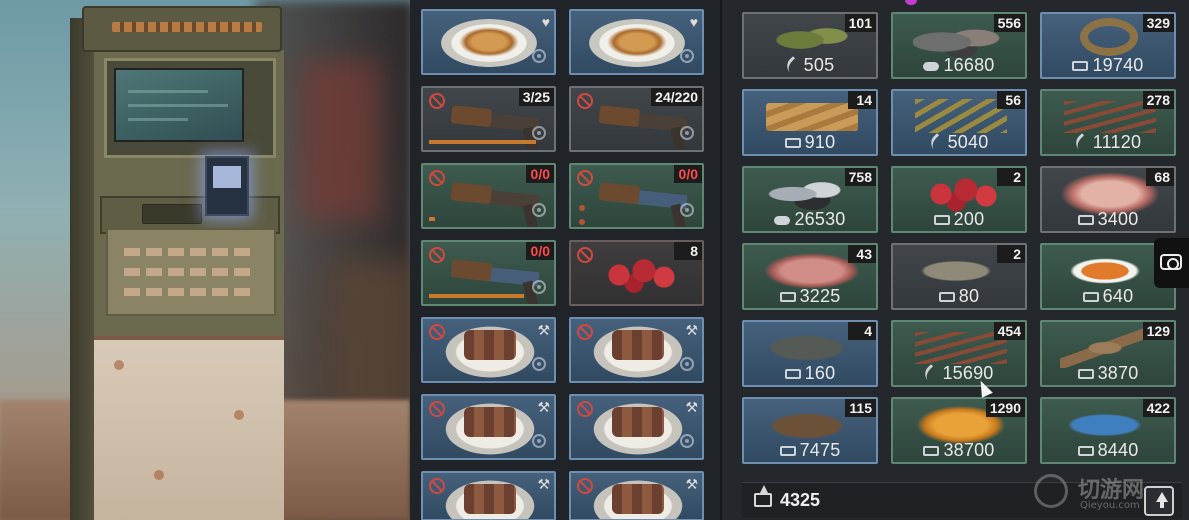 This screenshot has height=520, width=1189. Describe the element at coordinates (969, 296) in the screenshot. I see `price-value: 80` at that location.